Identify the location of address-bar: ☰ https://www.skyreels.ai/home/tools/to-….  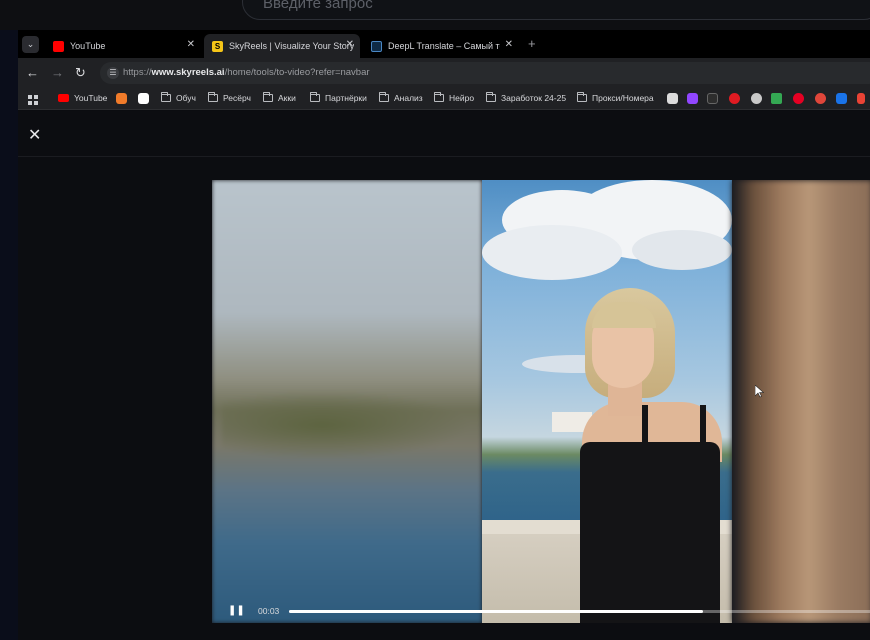
(485, 73).